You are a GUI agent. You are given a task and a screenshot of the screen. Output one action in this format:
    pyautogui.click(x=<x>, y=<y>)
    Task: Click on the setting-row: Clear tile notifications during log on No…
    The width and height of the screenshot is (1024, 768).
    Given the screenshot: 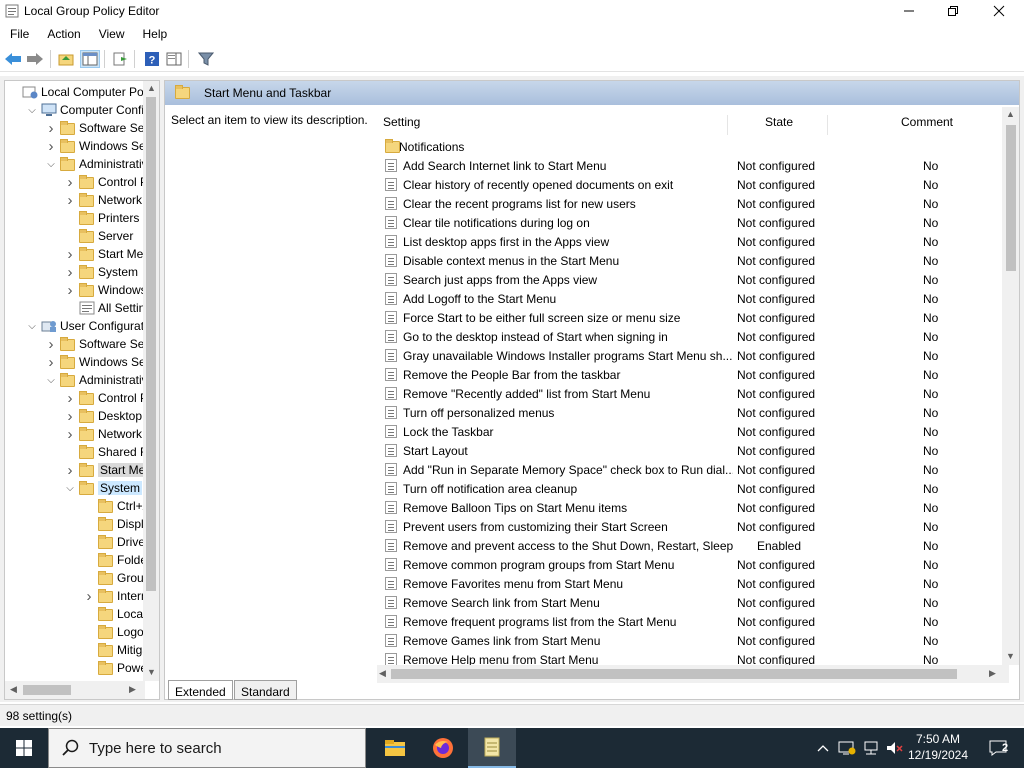 What is the action you would take?
    pyautogui.click(x=685, y=222)
    